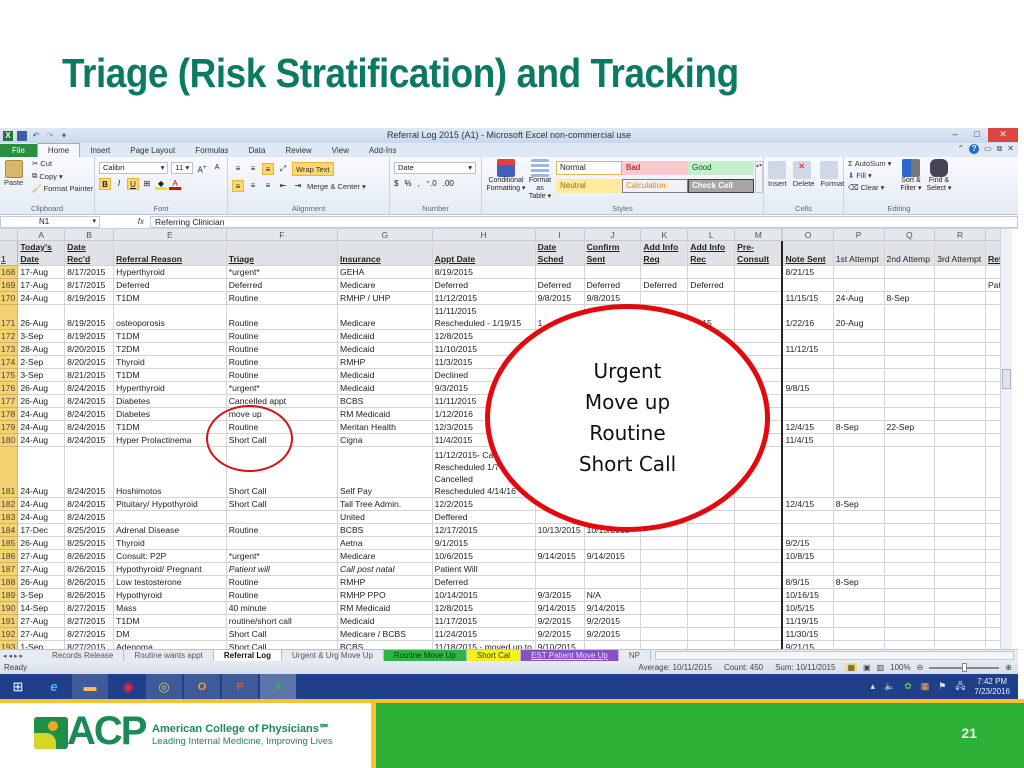 Image resolution: width=1024 pixels, height=768 pixels. I want to click on zoom-slider-knob, so click(965, 667).